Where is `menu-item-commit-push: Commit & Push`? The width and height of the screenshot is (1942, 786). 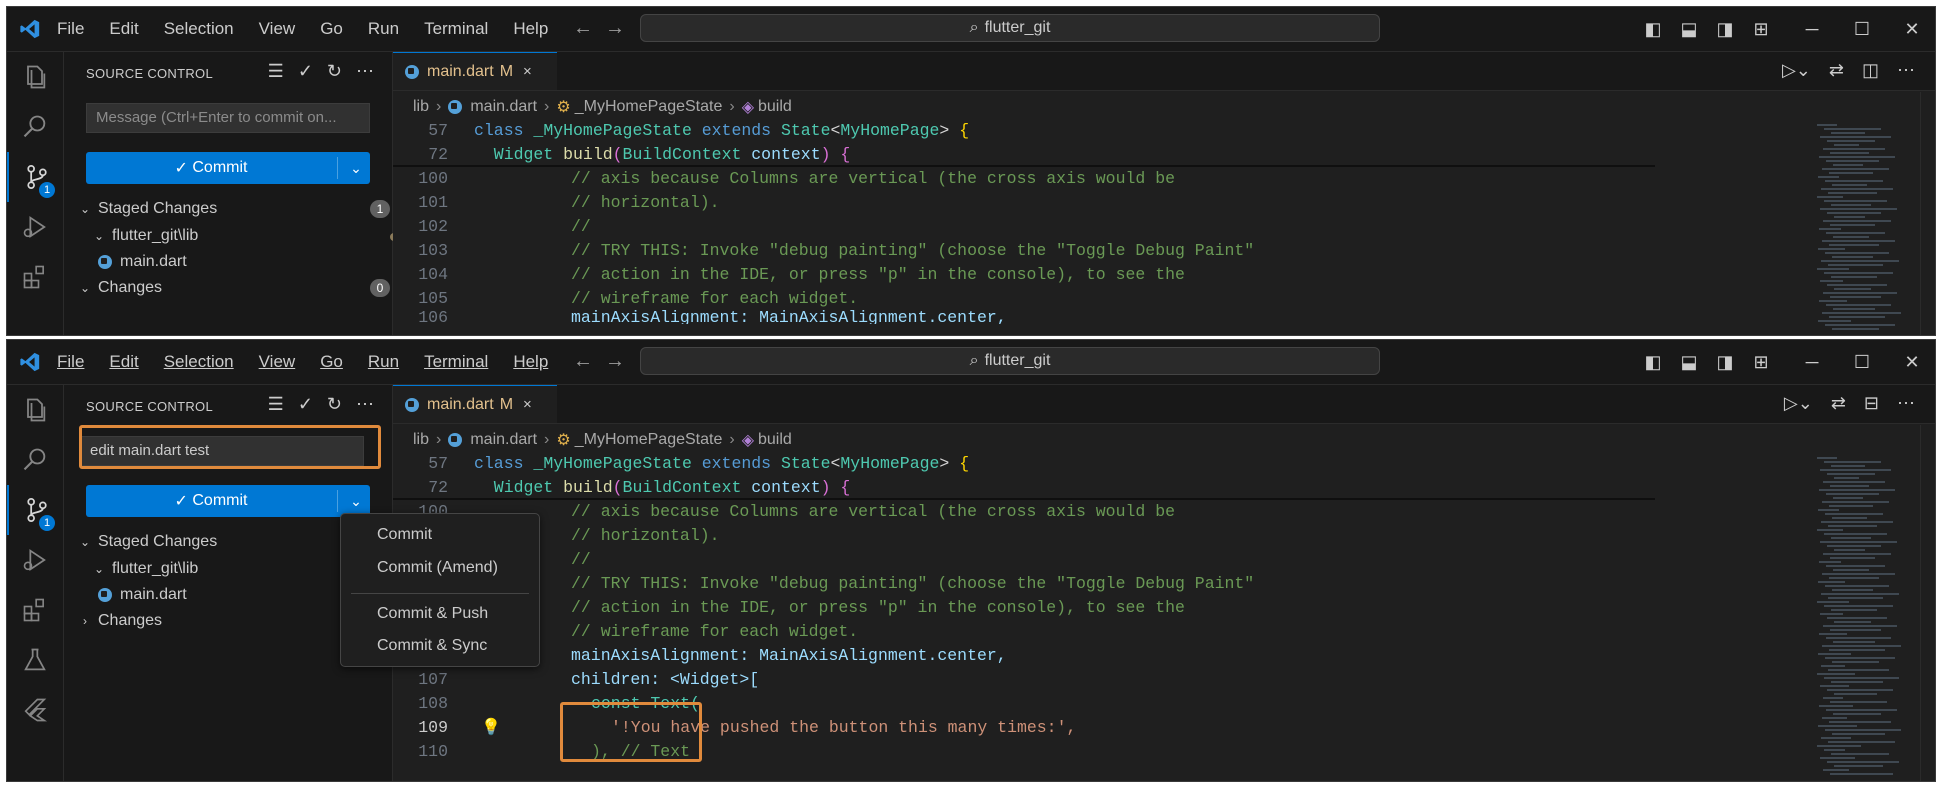 menu-item-commit-push: Commit & Push is located at coordinates (440, 614).